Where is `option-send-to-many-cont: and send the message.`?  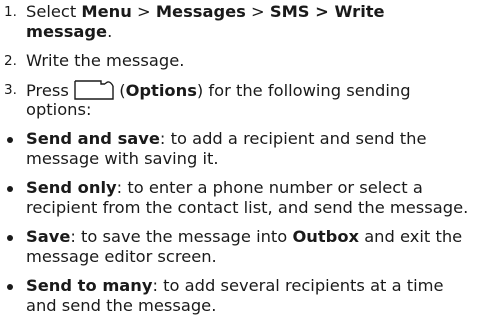 option-send-to-many-cont: and send the message. is located at coordinates (121, 305).